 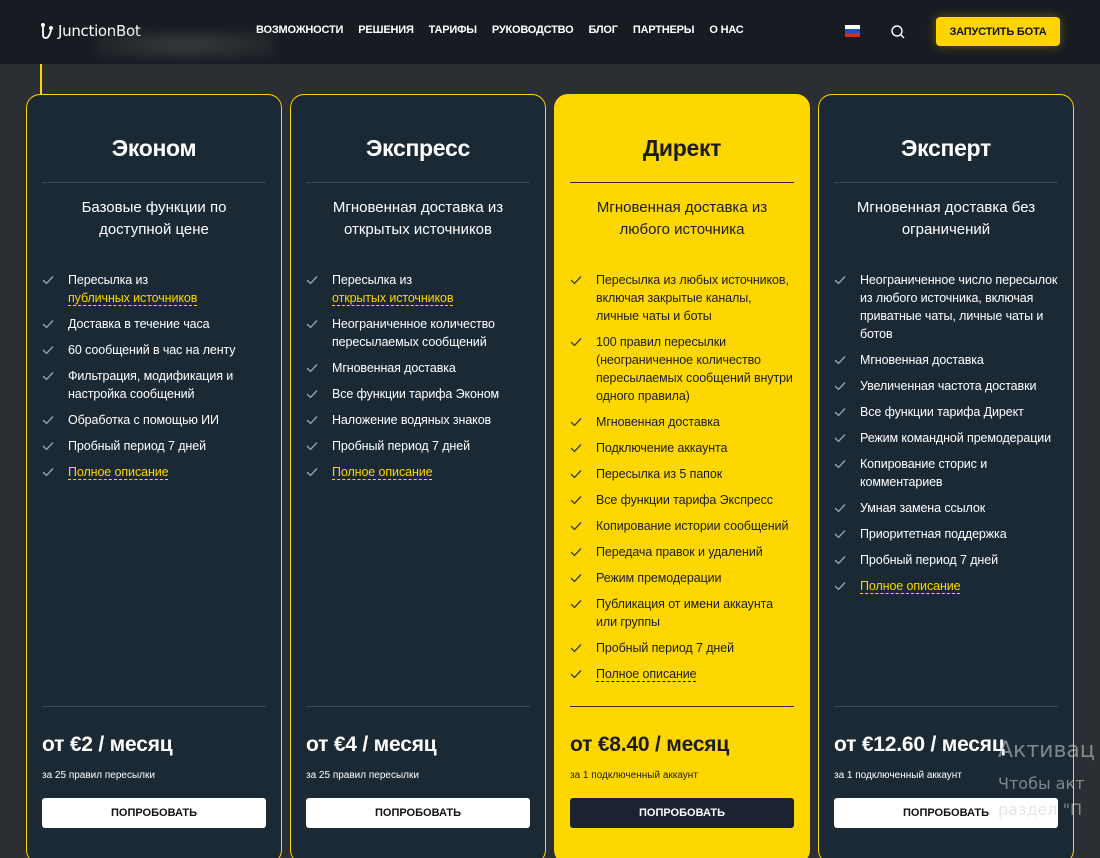 What do you see at coordinates (919, 744) in the screenshot?
I see `plan-price: от €12.60 / месяц` at bounding box center [919, 744].